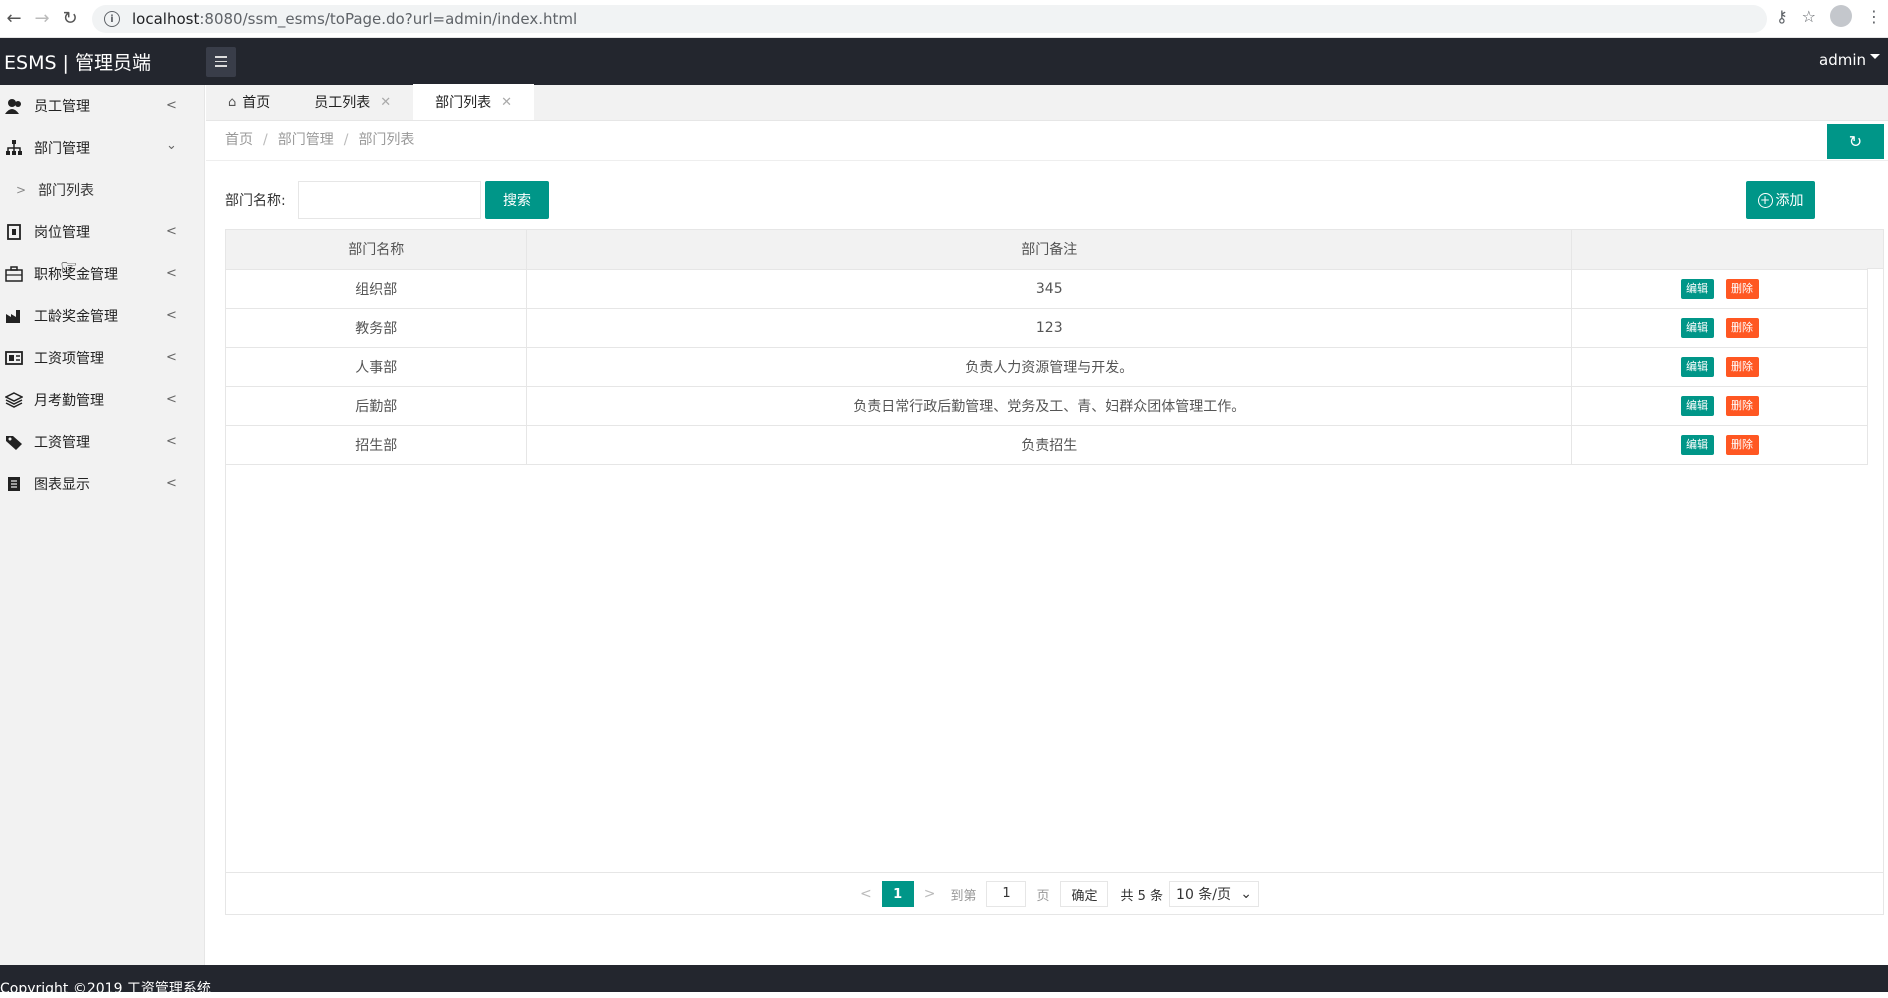 The width and height of the screenshot is (1888, 998). I want to click on cell-name: 教务部, so click(377, 328).